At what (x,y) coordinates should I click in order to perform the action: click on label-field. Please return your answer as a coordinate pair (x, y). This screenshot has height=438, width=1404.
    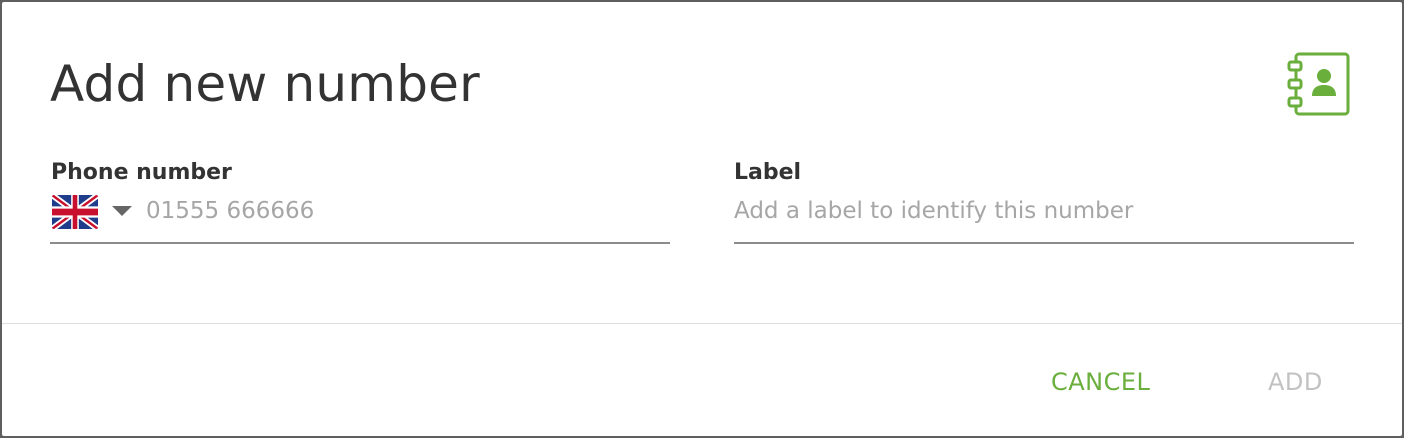
    Looking at the image, I should click on (1044, 218).